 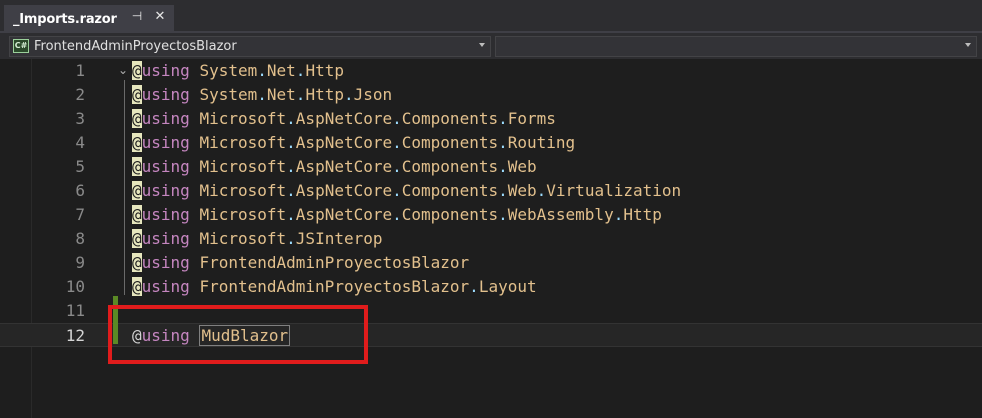 I want to click on code-text: @using System.Net.Http, so click(x=238, y=71).